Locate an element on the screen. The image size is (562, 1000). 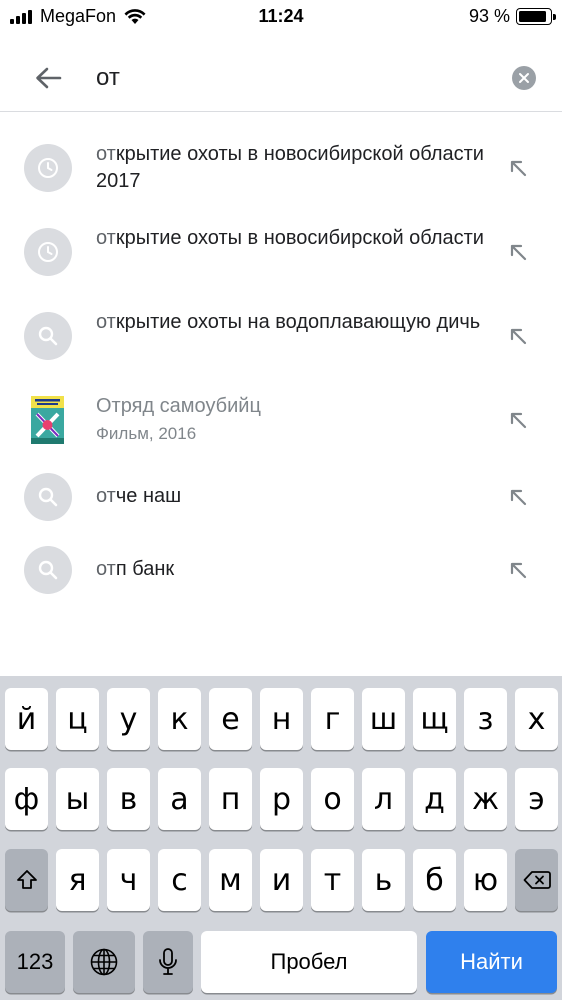
numbers-key: 123 is located at coordinates (35, 962).